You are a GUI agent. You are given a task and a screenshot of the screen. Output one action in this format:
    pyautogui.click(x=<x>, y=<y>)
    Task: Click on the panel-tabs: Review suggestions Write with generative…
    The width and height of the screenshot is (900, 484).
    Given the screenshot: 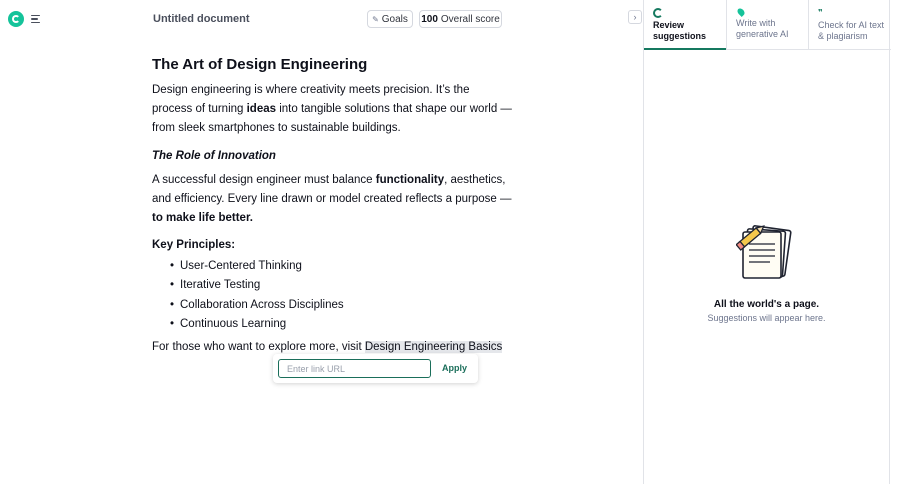 What is the action you would take?
    pyautogui.click(x=767, y=25)
    